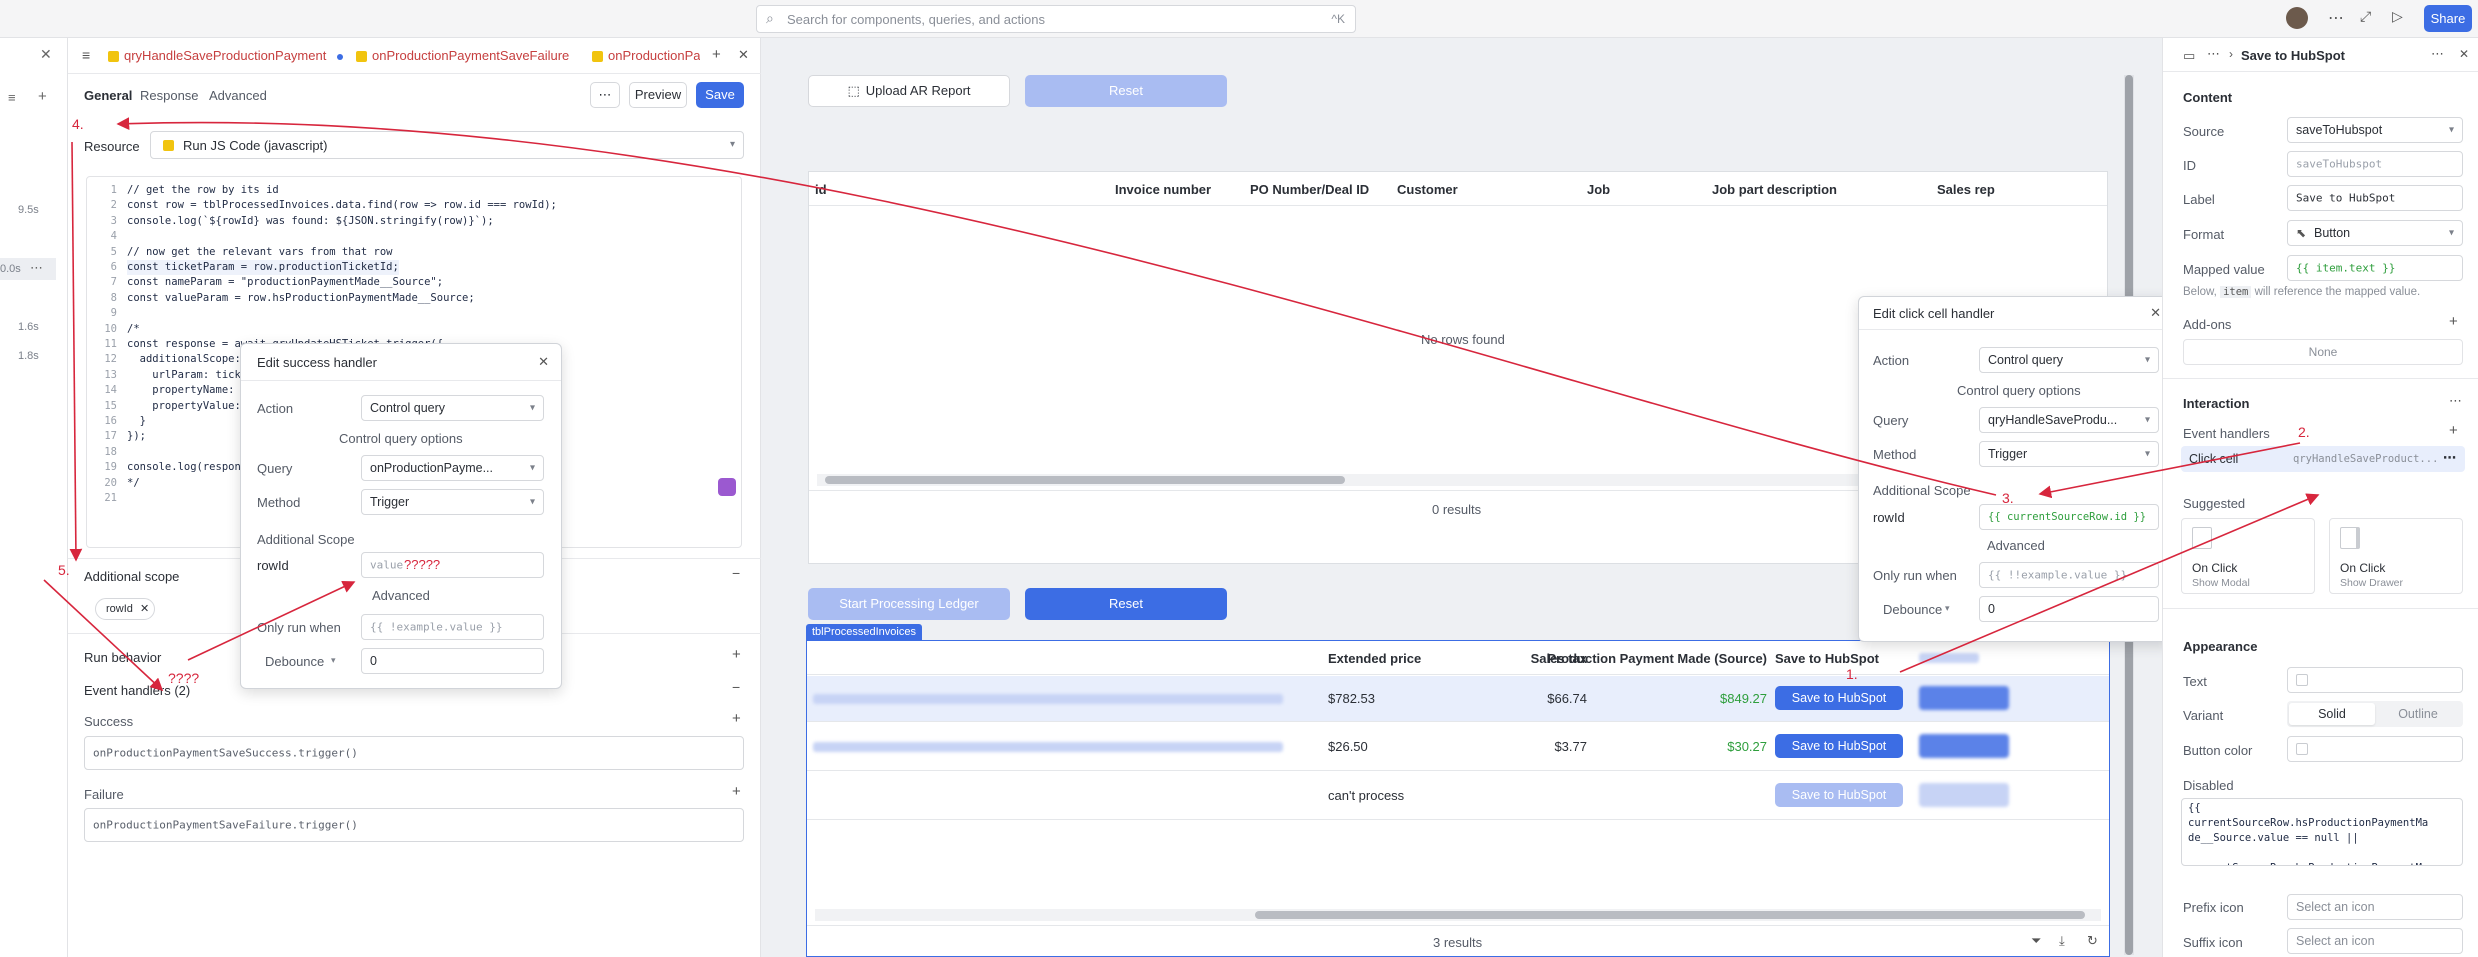 The image size is (2478, 957). I want to click on annotation-4: 4., so click(78, 124).